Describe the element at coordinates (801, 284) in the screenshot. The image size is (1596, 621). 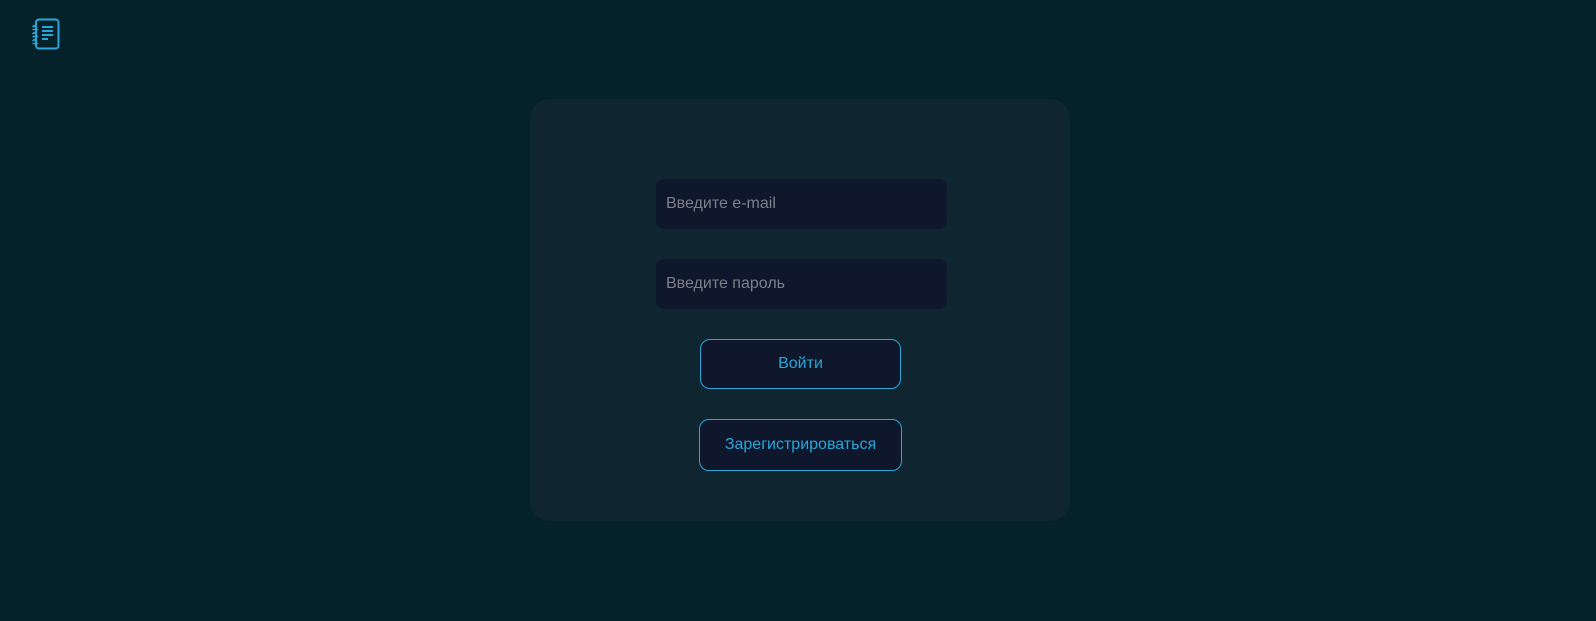
I see `password-field` at that location.